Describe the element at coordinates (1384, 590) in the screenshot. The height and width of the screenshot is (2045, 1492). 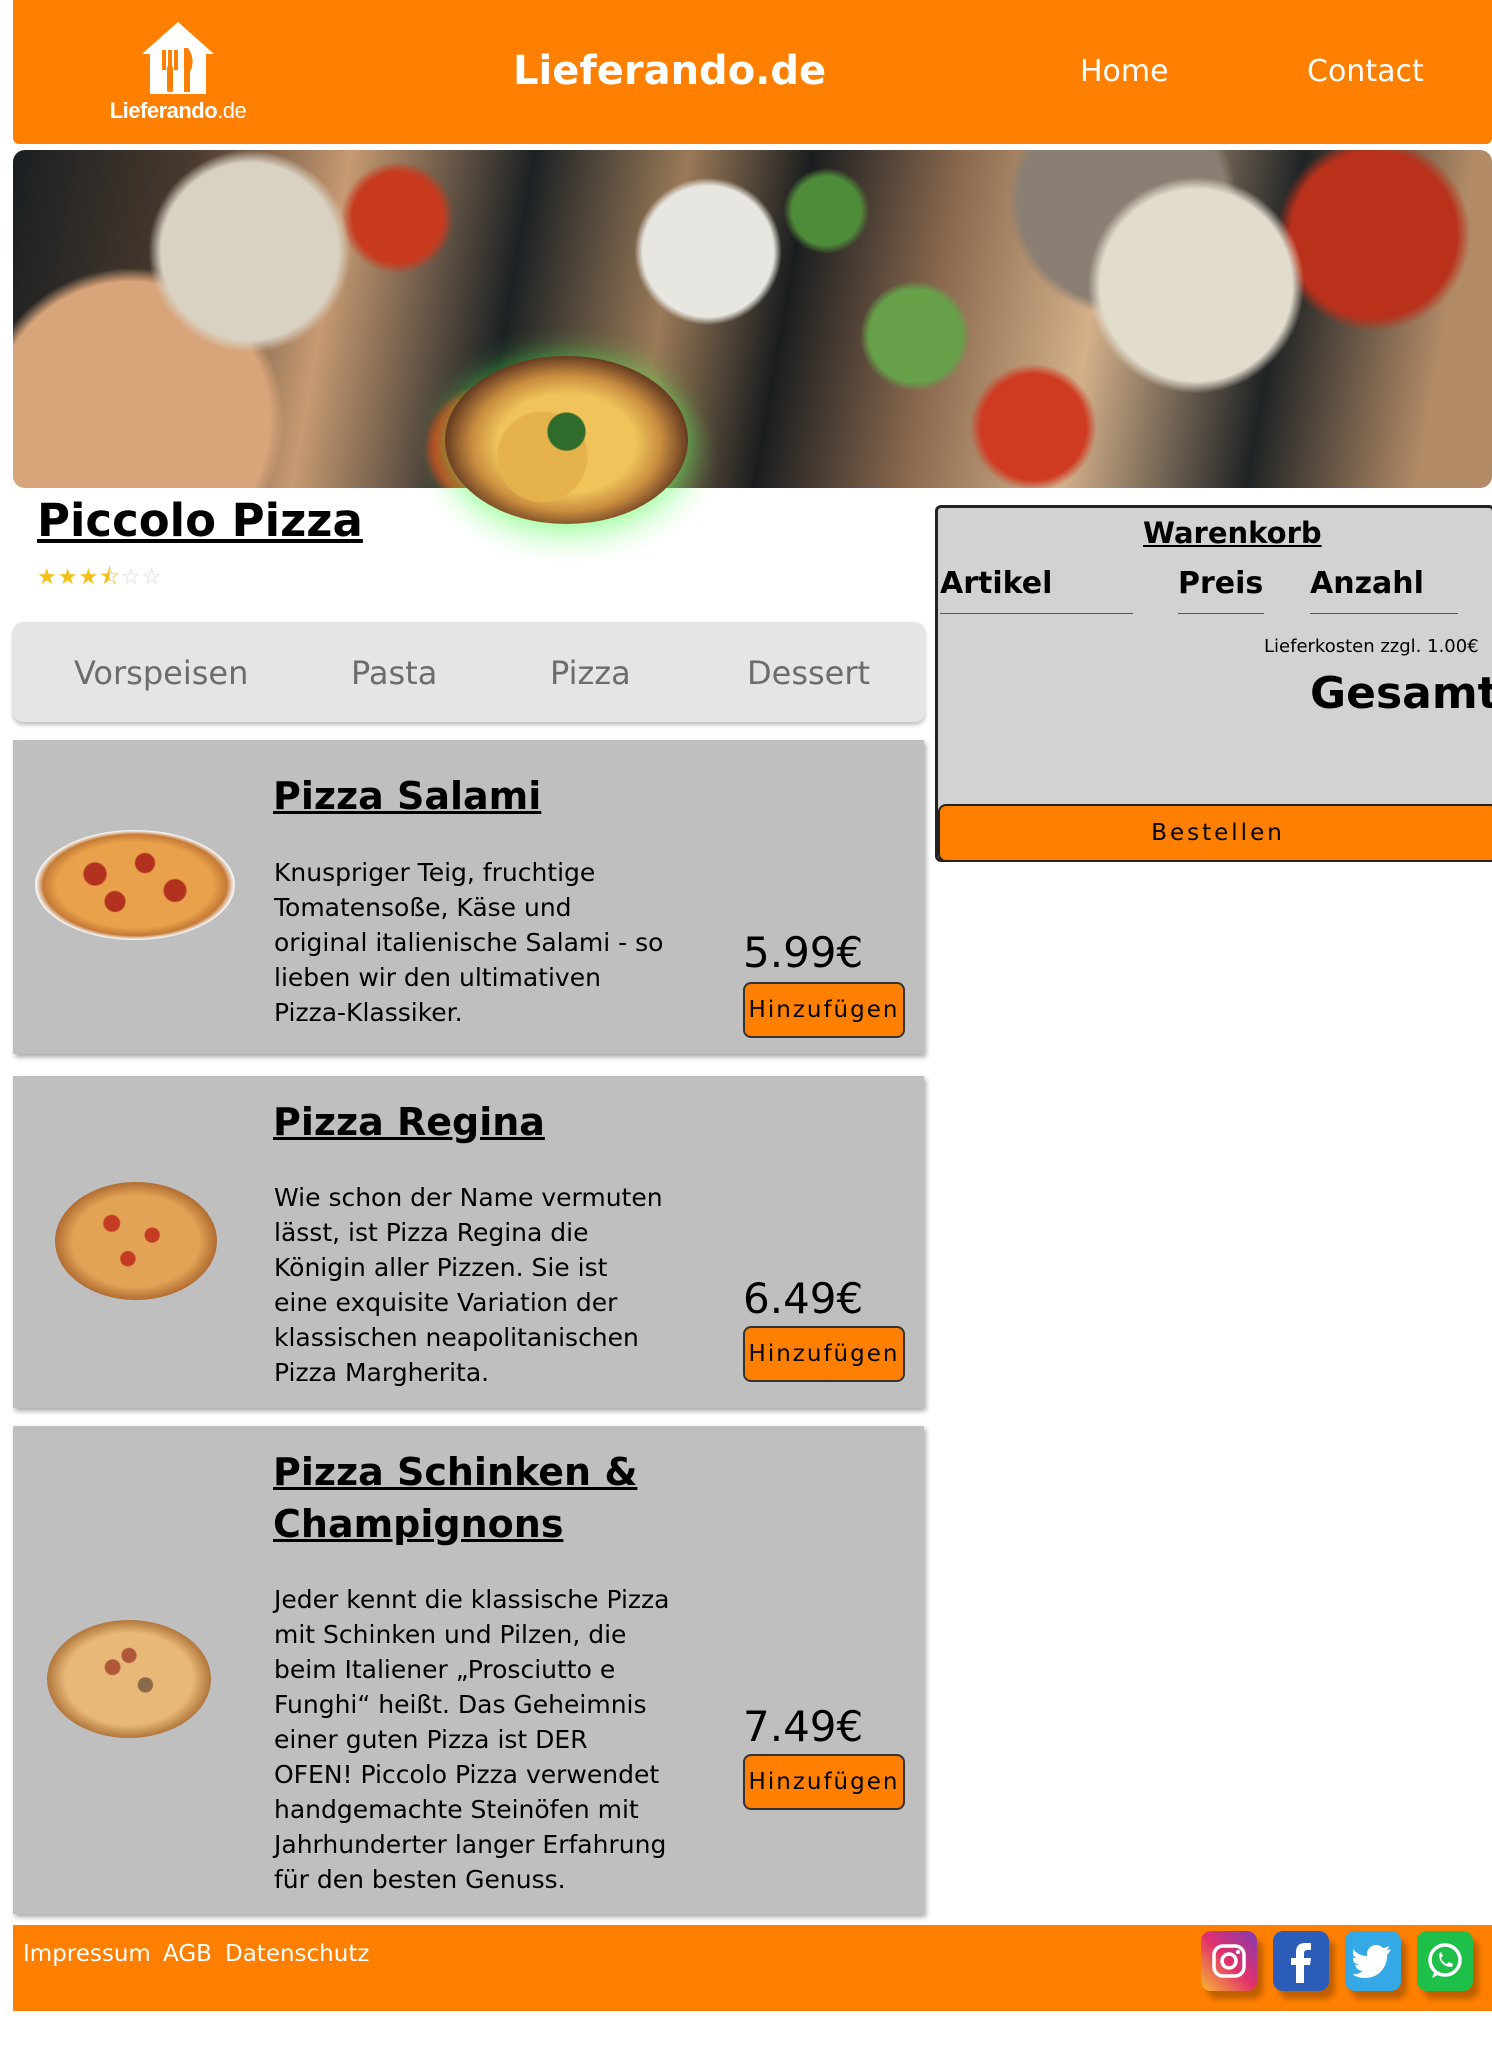
I see `cart-column-anzahl: Anzahl` at that location.